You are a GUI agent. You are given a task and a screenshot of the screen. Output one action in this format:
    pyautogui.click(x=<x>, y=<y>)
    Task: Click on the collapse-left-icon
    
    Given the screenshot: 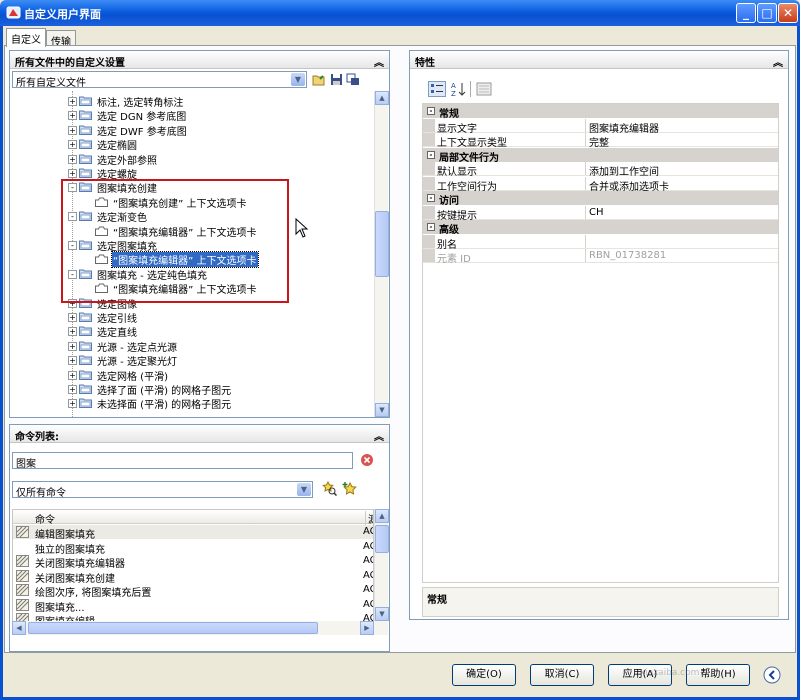 What is the action you would take?
    pyautogui.click(x=772, y=675)
    